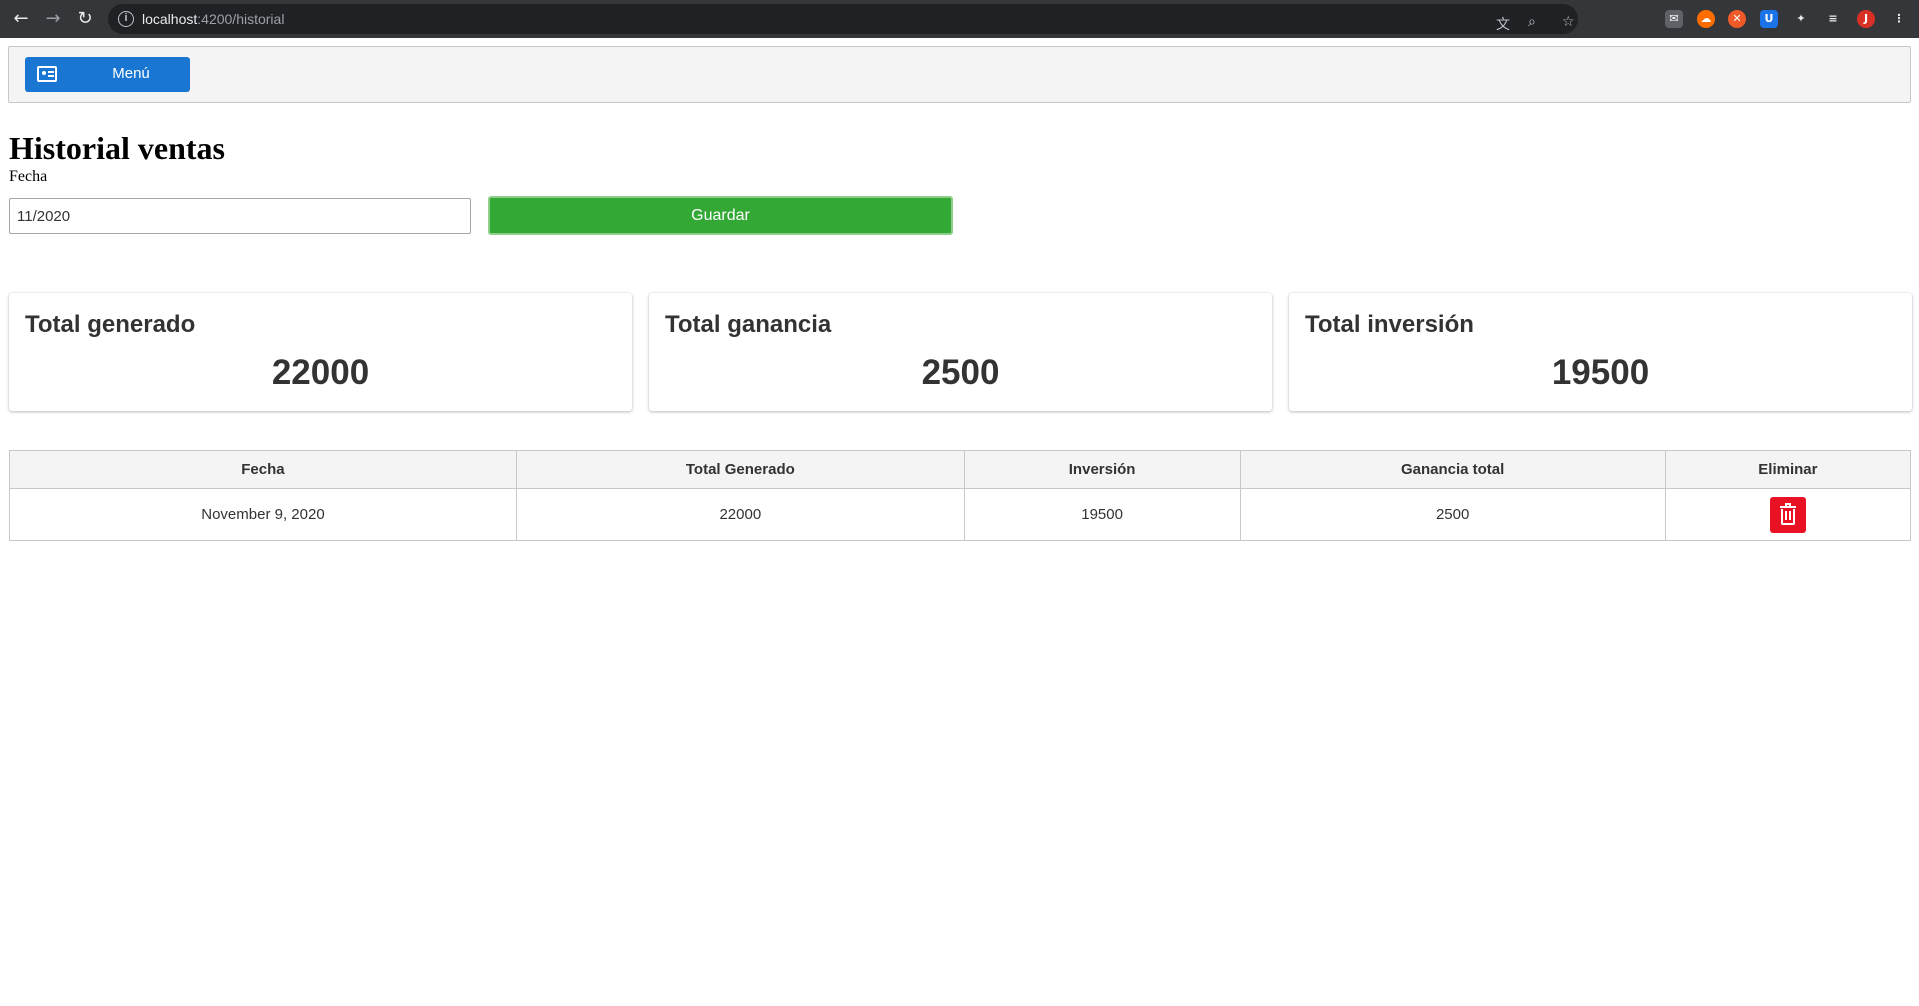 The height and width of the screenshot is (1006, 1919). What do you see at coordinates (117, 148) in the screenshot?
I see `page-title: Historial ventas` at bounding box center [117, 148].